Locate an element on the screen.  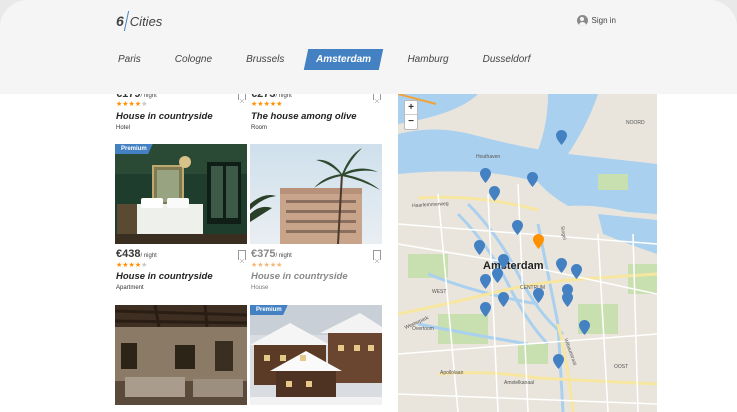
tab-amsterdam: Amsterdam is located at coordinates (344, 59).